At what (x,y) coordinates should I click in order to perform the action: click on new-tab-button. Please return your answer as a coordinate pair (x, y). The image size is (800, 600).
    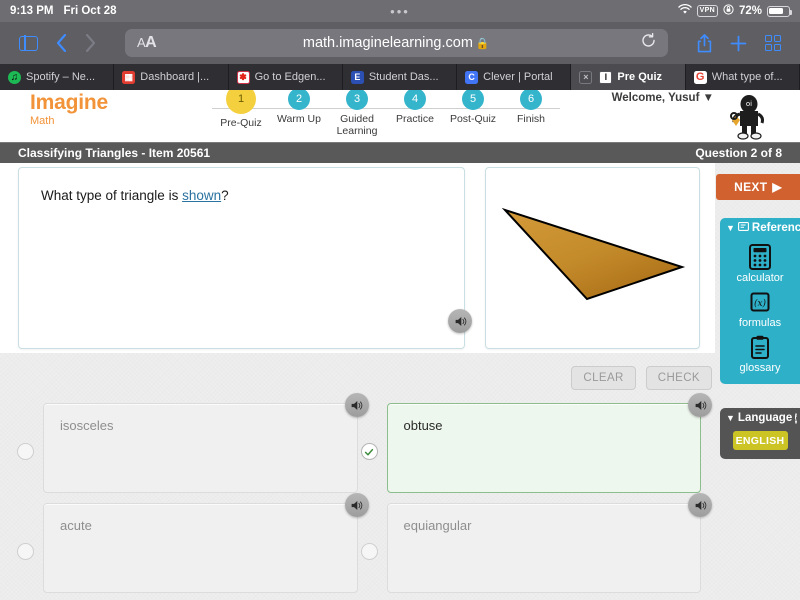
    Looking at the image, I should click on (738, 43).